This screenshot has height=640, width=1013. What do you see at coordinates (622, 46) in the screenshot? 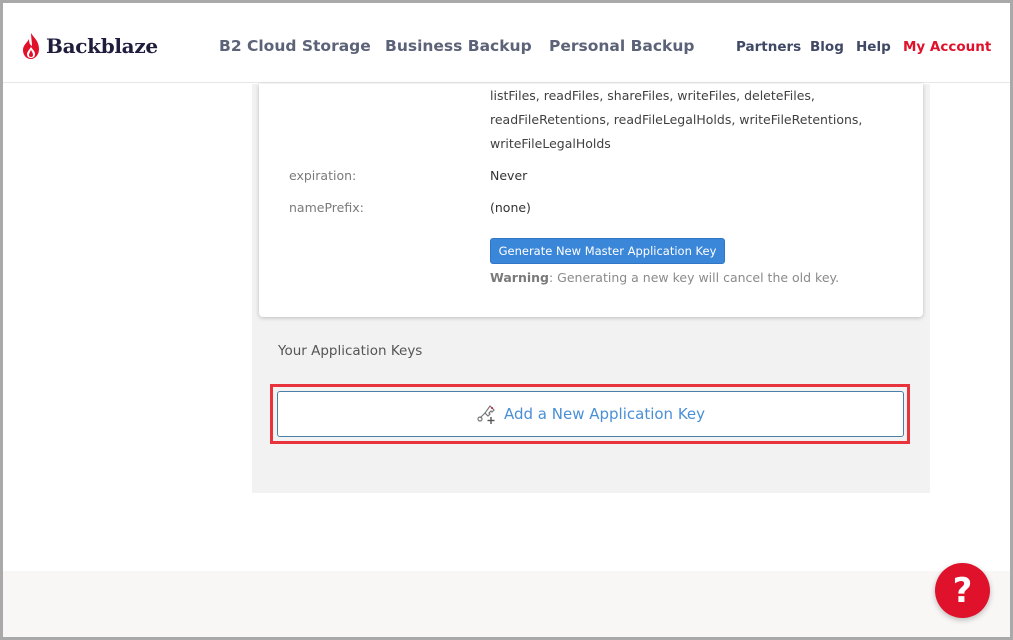
I see `nav-personal-backup: Personal Backup` at bounding box center [622, 46].